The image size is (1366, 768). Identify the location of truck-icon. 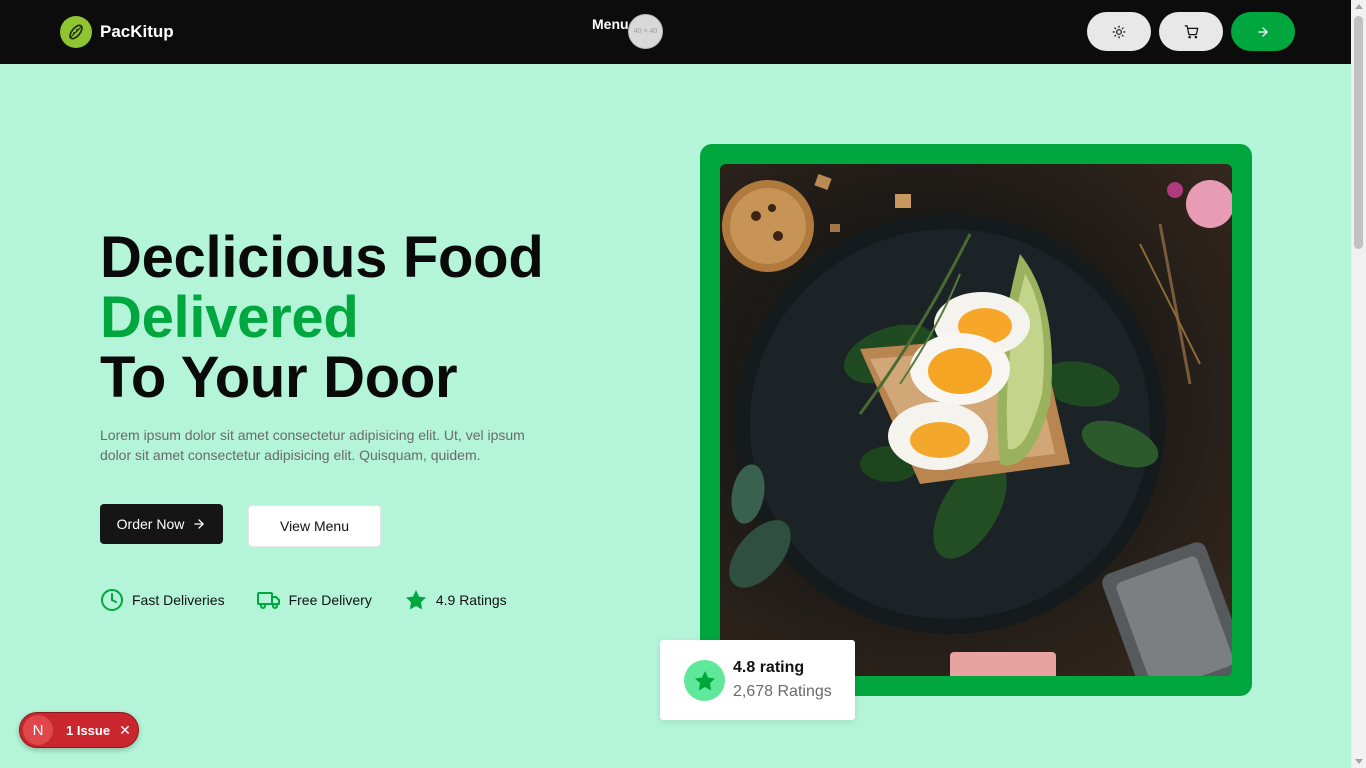
(268, 600).